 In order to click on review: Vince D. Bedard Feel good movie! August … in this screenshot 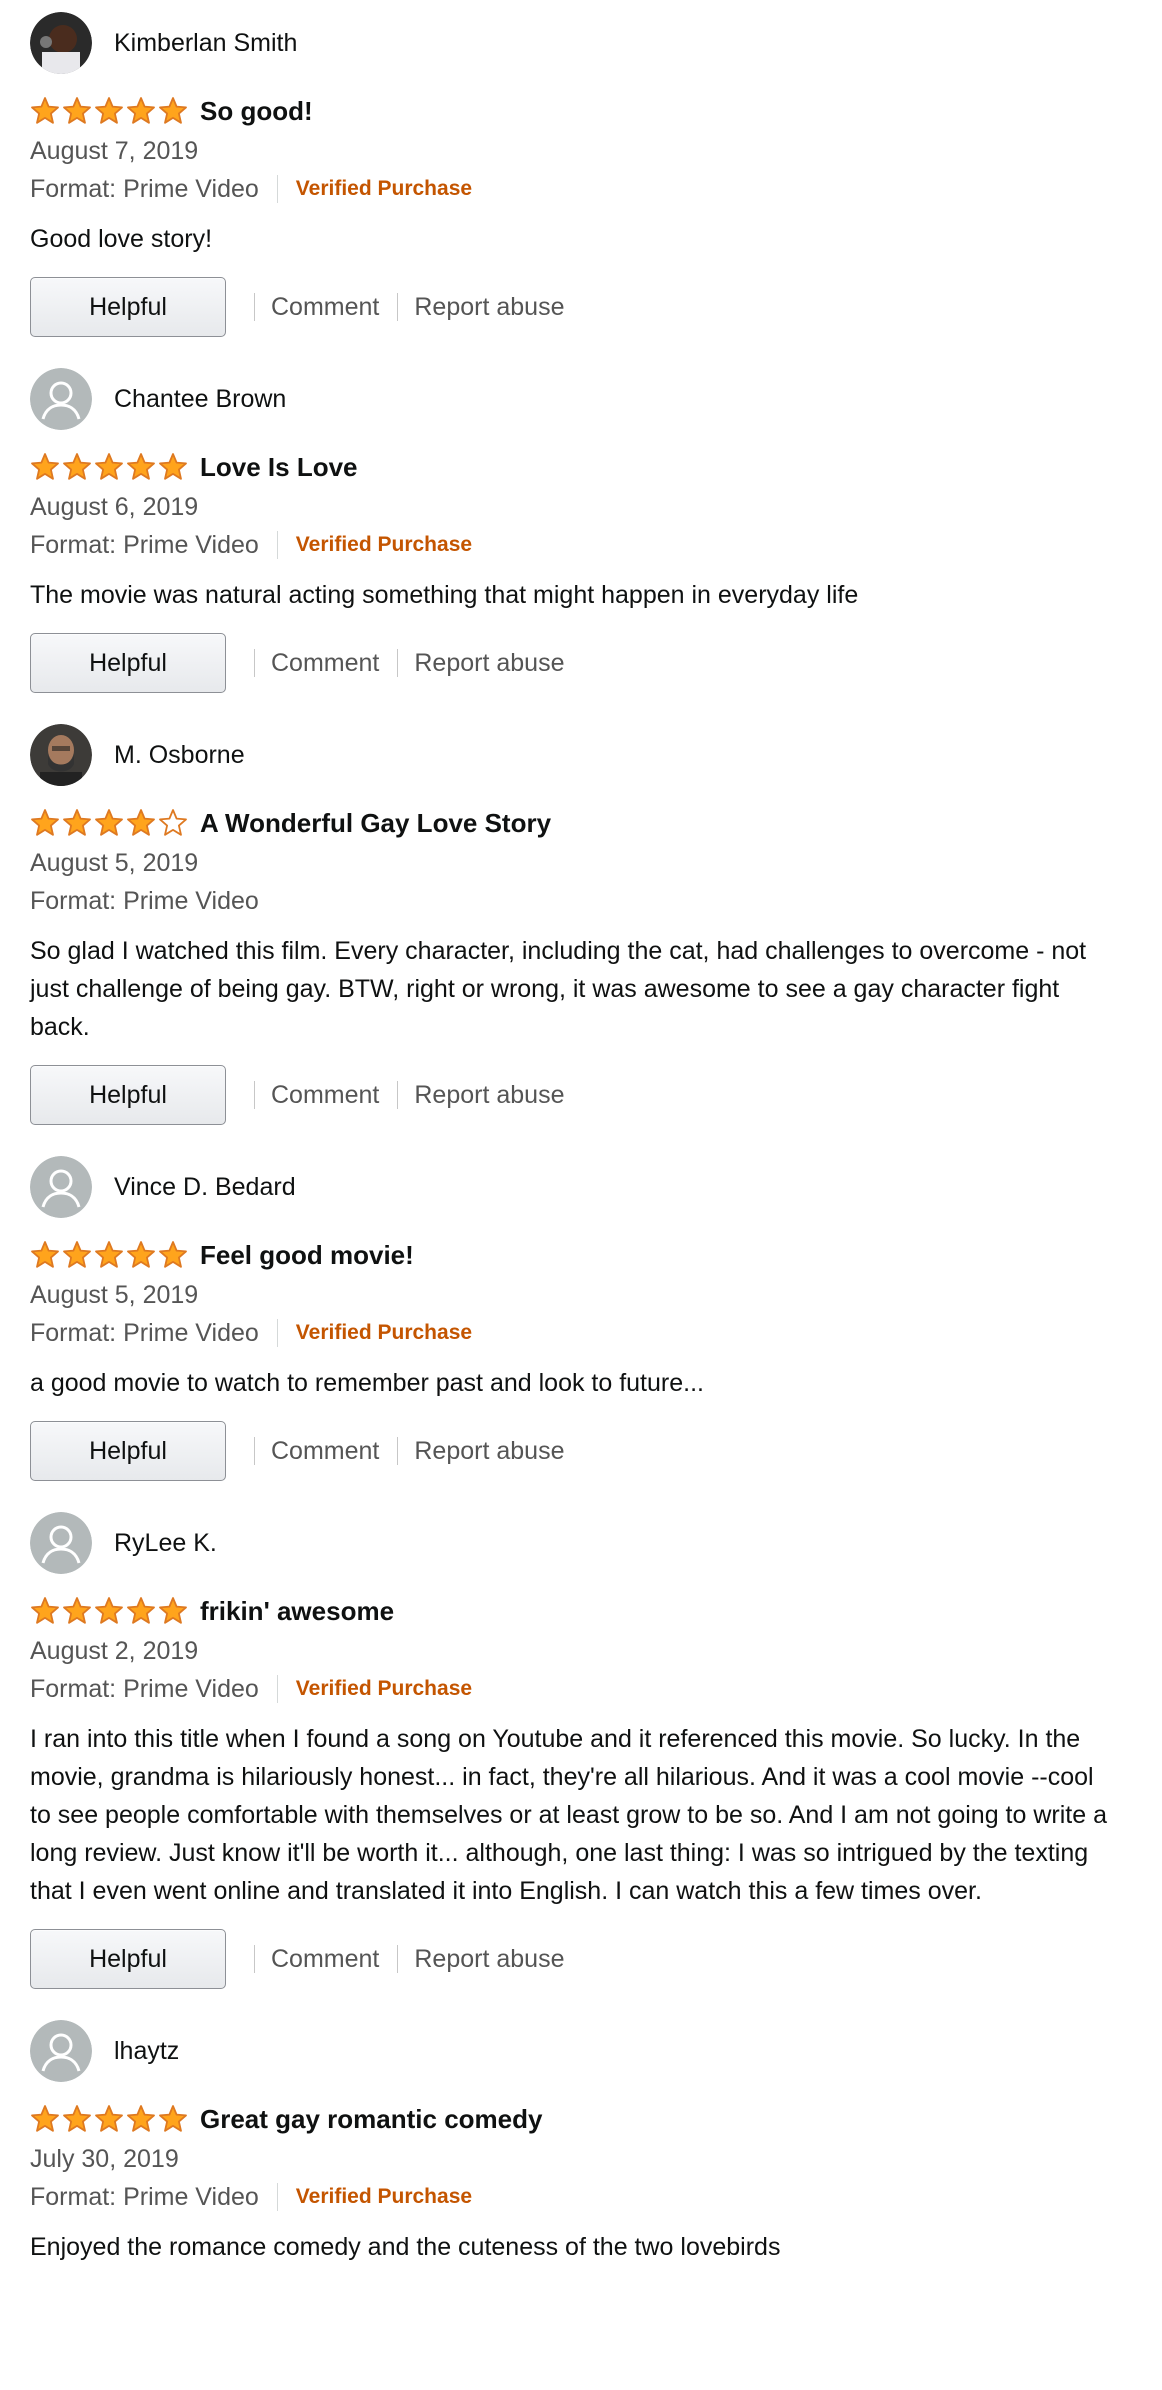, I will do `click(596, 1319)`.